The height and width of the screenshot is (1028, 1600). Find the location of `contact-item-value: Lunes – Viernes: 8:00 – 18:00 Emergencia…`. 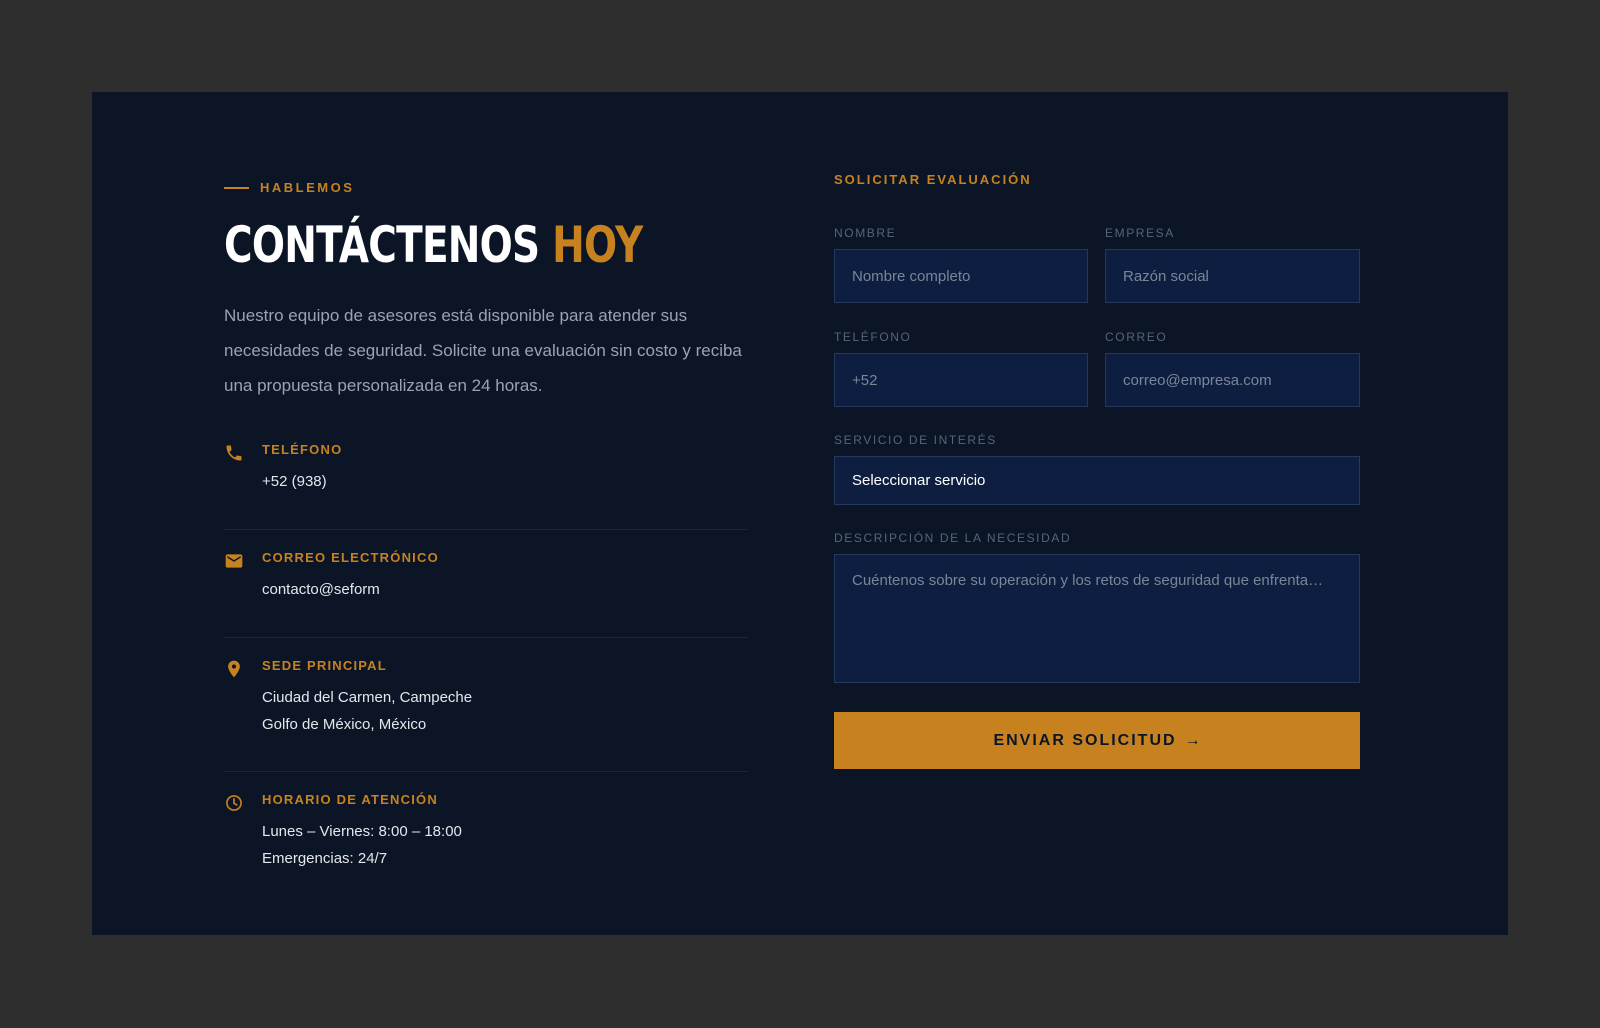

contact-item-value: Lunes – Viernes: 8:00 – 18:00 Emergencia… is located at coordinates (362, 845).